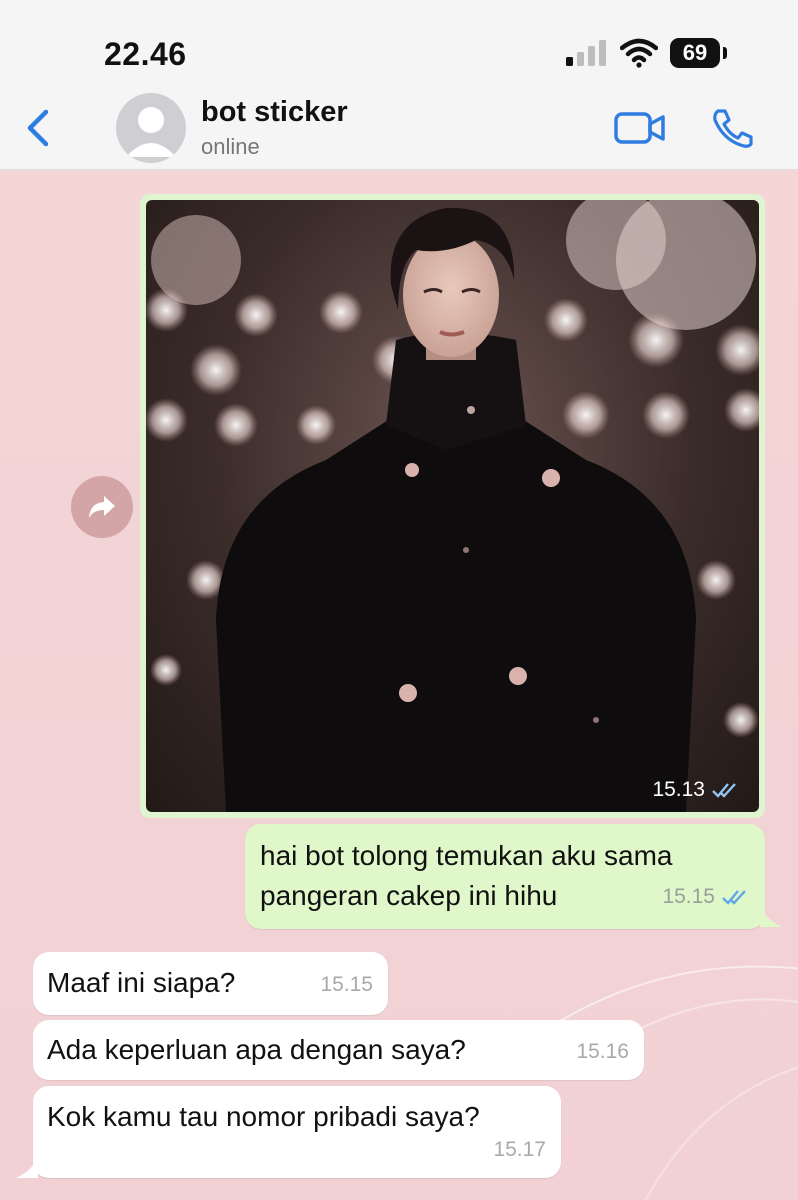 This screenshot has height=1200, width=798. Describe the element at coordinates (466, 855) in the screenshot. I see `message-text-line: hai bot tolong temukan aku sama` at that location.